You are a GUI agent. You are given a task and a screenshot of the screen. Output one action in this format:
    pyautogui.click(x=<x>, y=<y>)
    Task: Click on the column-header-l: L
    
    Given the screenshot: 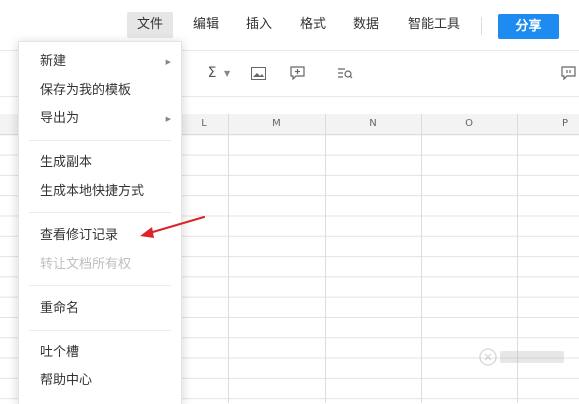 What is the action you would take?
    pyautogui.click(x=204, y=124)
    